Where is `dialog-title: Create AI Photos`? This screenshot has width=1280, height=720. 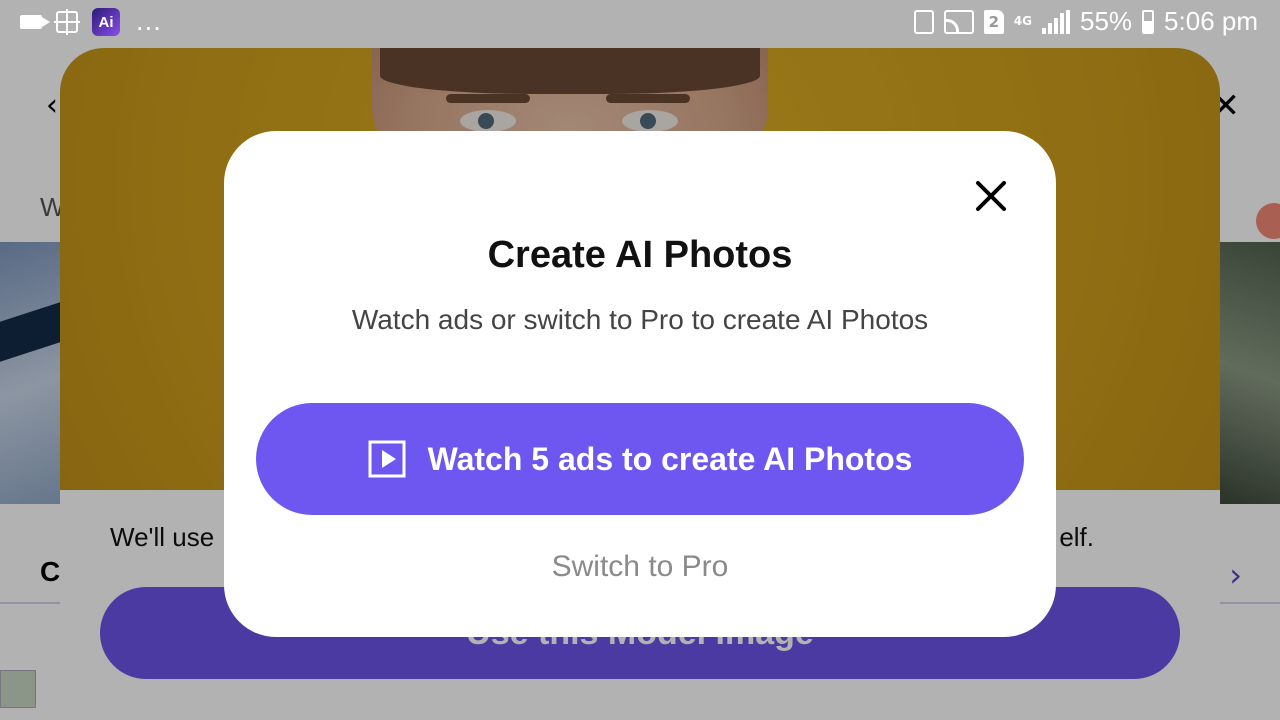 dialog-title: Create AI Photos is located at coordinates (640, 255).